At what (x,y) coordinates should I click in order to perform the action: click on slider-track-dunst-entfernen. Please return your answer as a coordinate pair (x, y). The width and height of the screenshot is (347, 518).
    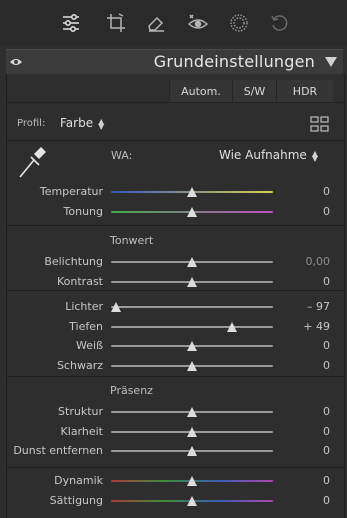
    Looking at the image, I should click on (192, 451).